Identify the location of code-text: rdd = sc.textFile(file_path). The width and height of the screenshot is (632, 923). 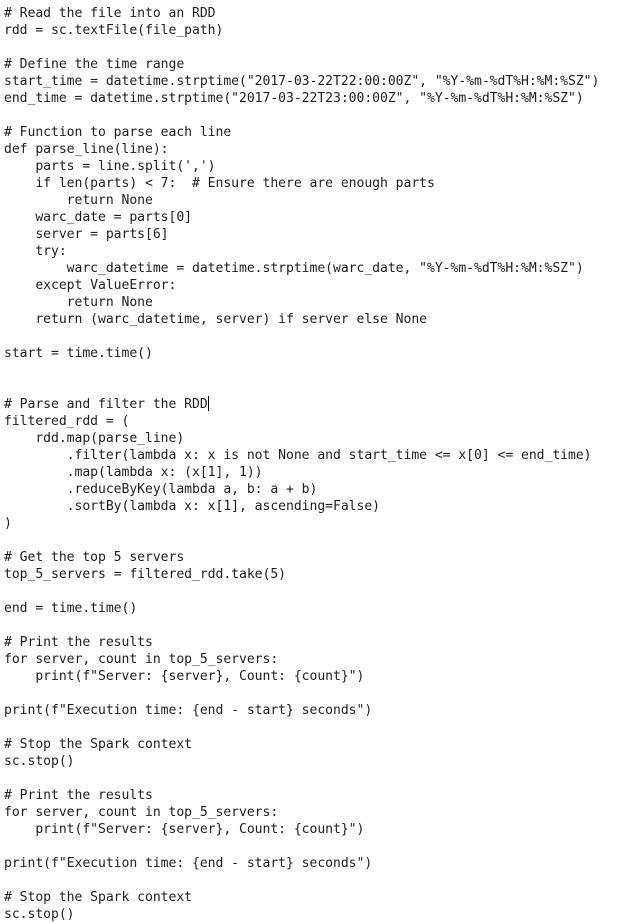
(114, 30).